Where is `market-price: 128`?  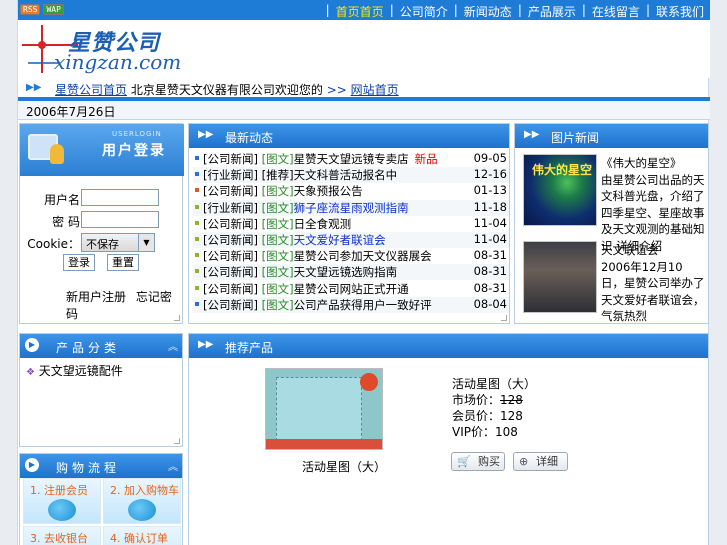 market-price: 128 is located at coordinates (511, 400).